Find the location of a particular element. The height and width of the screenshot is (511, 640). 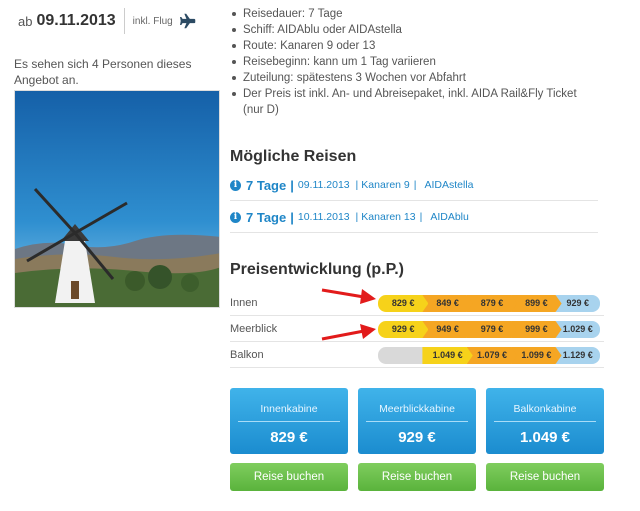

destination-photo is located at coordinates (117, 199).